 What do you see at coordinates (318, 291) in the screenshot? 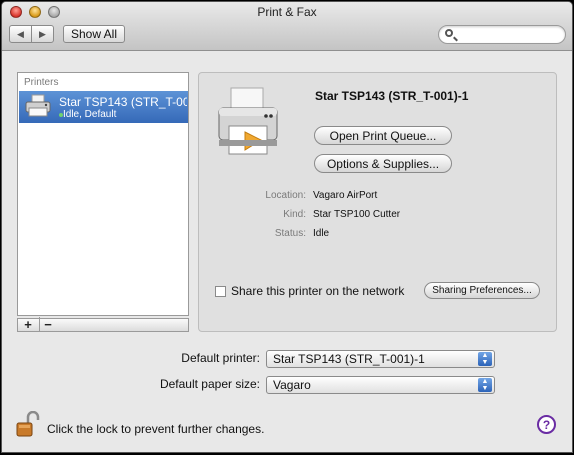
I see `share-printer-label: Share this printer on the network` at bounding box center [318, 291].